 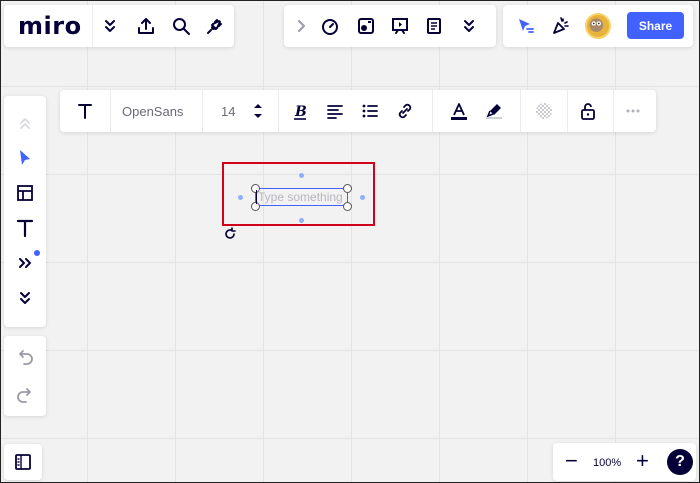 What do you see at coordinates (228, 111) in the screenshot?
I see `font-size-input: 14` at bounding box center [228, 111].